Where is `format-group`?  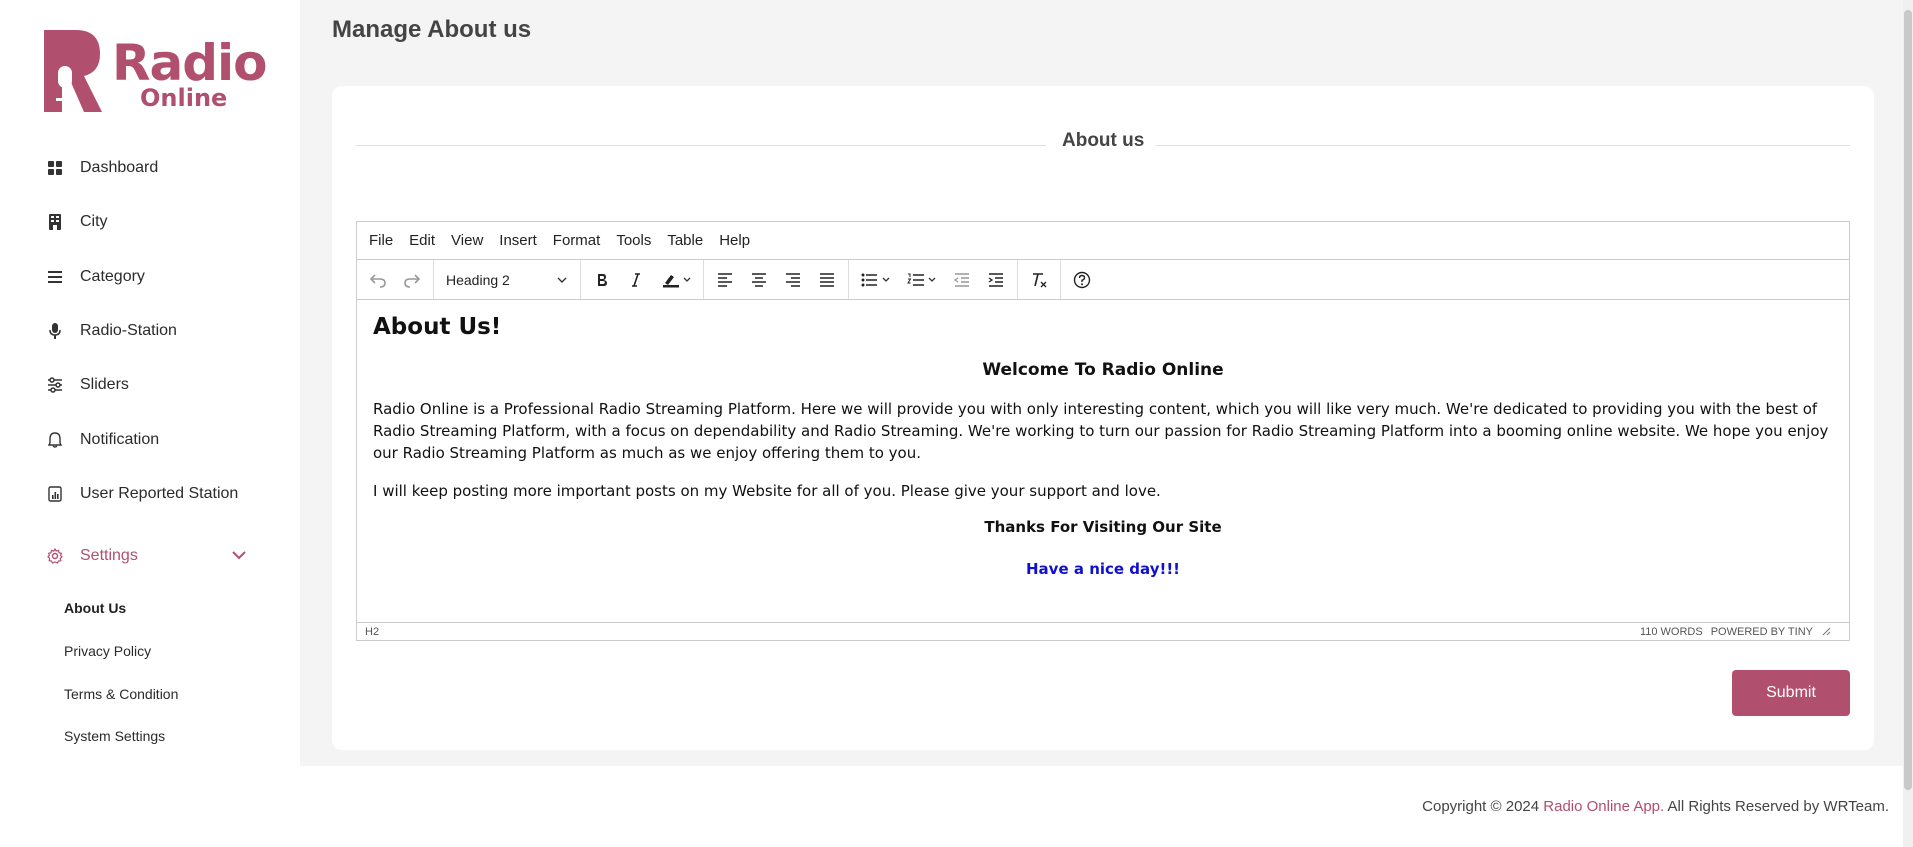
format-group is located at coordinates (642, 279).